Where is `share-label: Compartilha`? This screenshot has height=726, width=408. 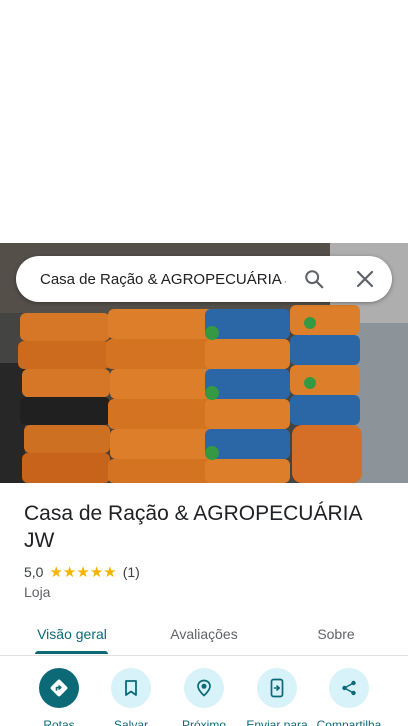
share-label: Compartilha is located at coordinates (349, 722).